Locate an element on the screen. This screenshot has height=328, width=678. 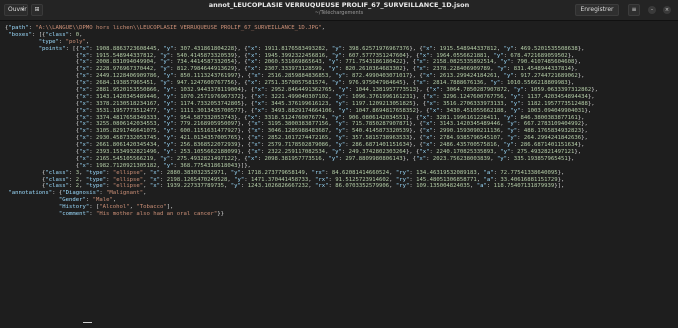
open-button: Ouvrir ▾ is located at coordinates (16, 10).